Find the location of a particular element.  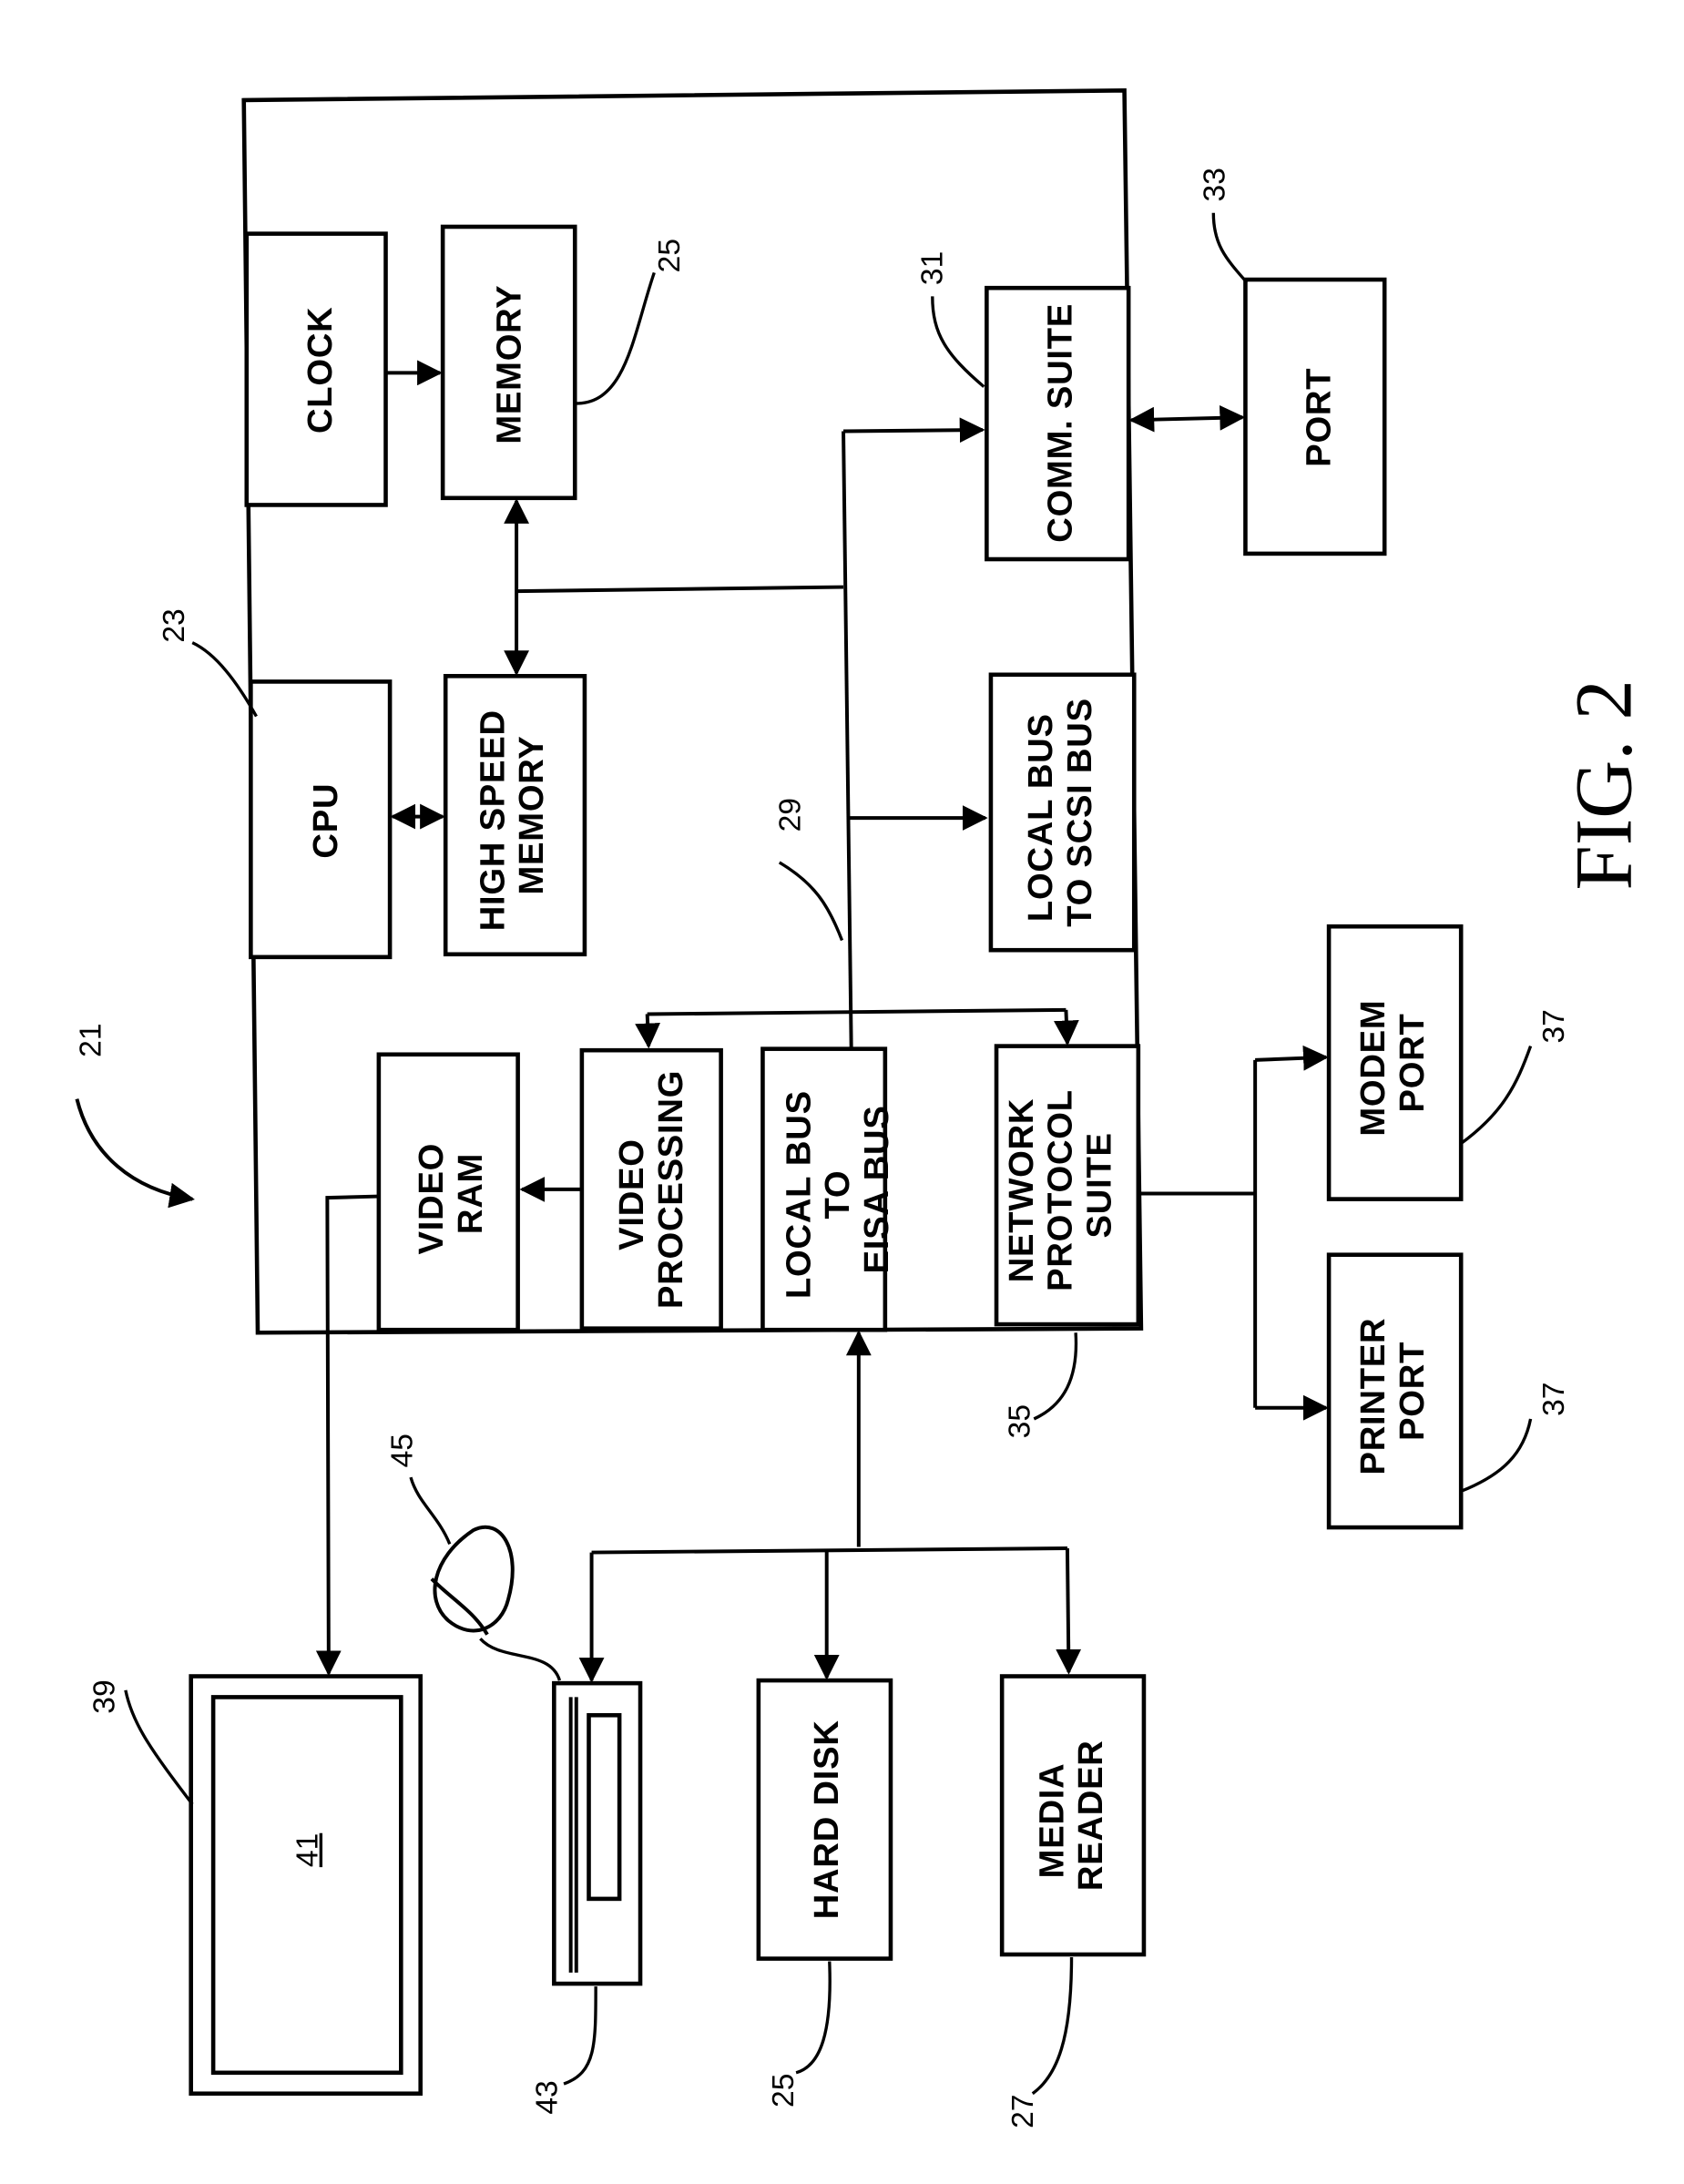

bus-leader is located at coordinates (811, 902).